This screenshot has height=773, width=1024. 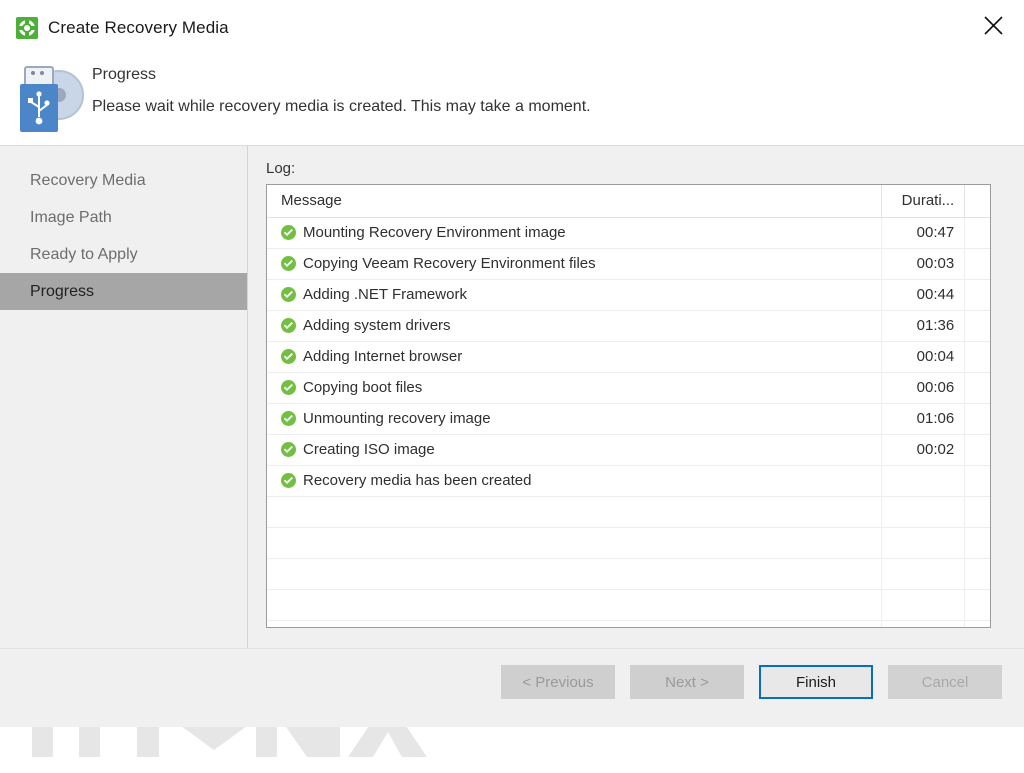 I want to click on sidebar-item-label: Ready to Apply, so click(x=84, y=254).